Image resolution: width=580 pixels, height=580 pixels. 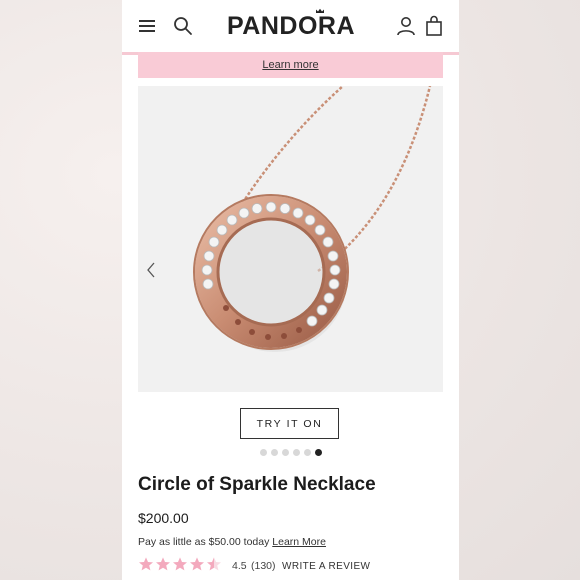 I want to click on installment-learn-more-link: Learn More, so click(x=299, y=542).